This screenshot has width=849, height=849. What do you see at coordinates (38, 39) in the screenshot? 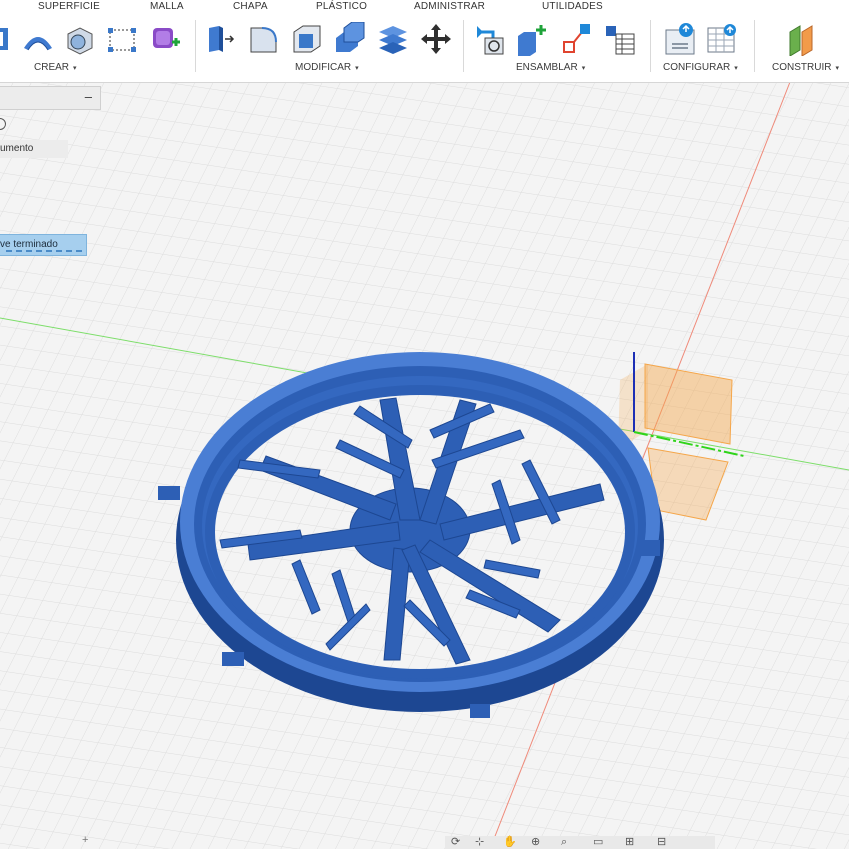
I see `extrude-tool-icon` at bounding box center [38, 39].